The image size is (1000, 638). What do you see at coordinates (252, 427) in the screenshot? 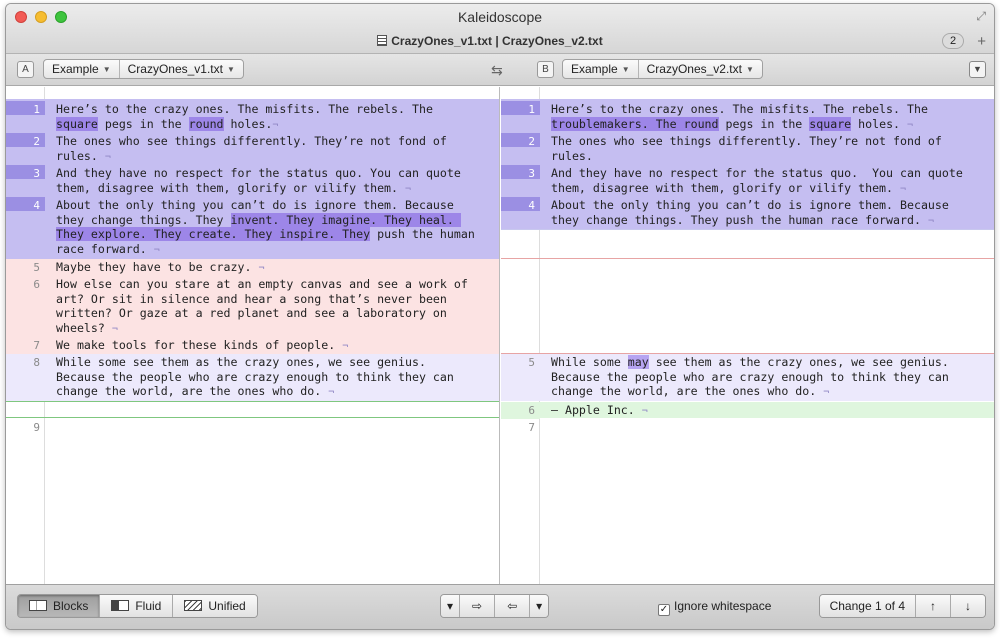
I see `line-9-left: 9` at bounding box center [252, 427].